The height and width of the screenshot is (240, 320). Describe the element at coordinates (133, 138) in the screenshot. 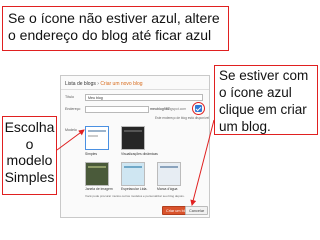

I see `template-dynamic-views` at that location.